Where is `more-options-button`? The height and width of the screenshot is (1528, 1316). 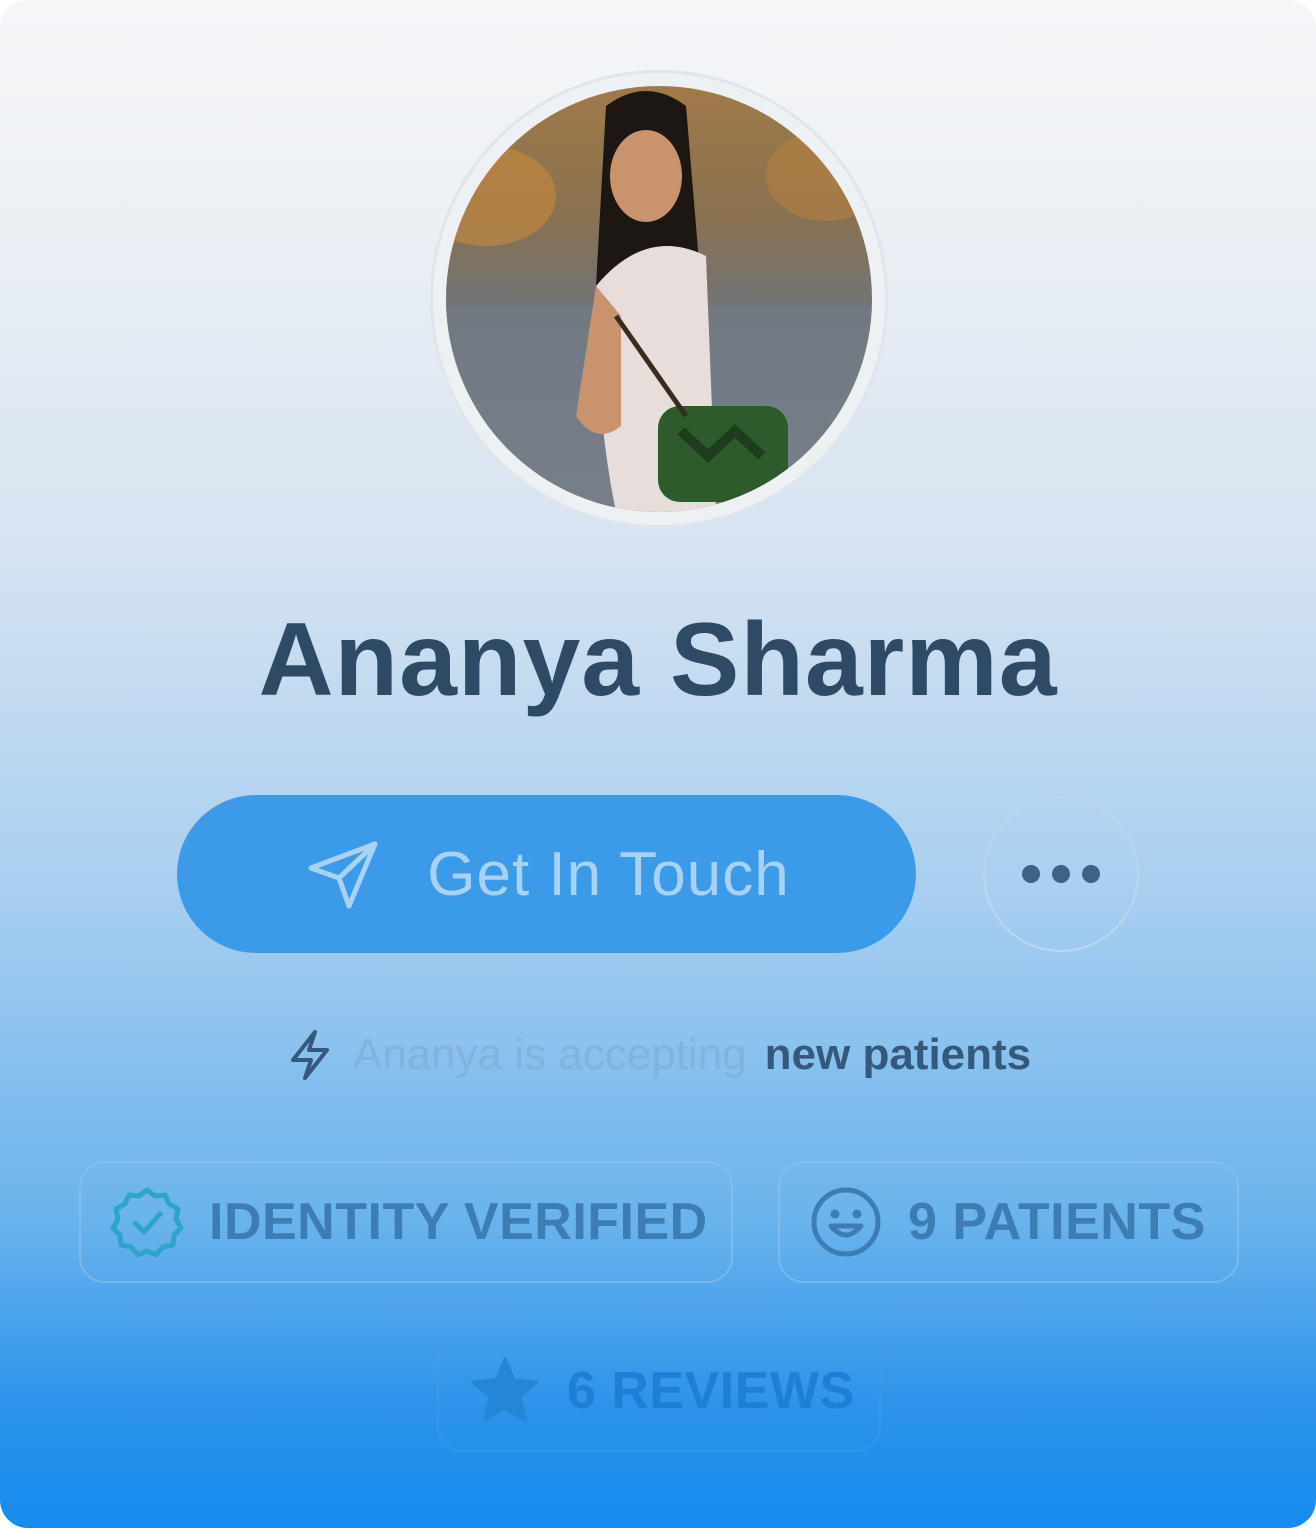
more-options-button is located at coordinates (1061, 874).